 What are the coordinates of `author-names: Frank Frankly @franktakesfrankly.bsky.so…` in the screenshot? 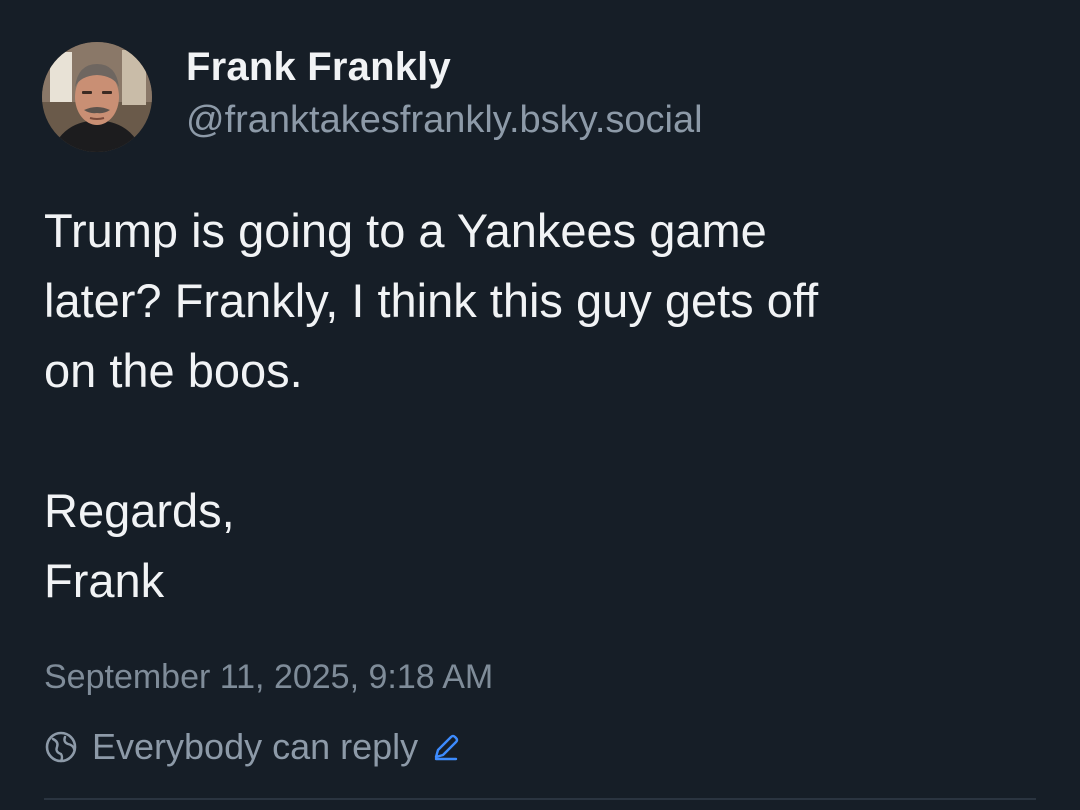 It's located at (444, 92).